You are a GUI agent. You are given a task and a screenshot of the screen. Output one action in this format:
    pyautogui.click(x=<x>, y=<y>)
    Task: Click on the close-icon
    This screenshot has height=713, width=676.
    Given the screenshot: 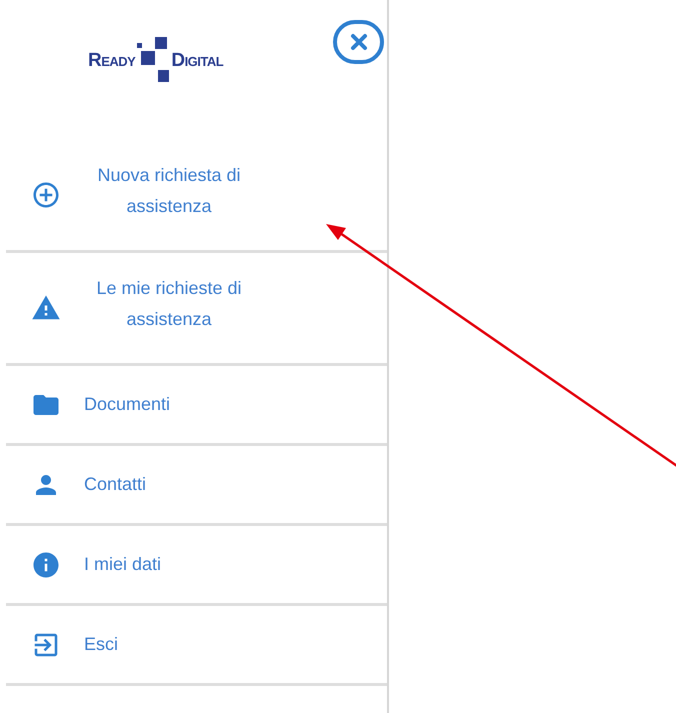 What is the action you would take?
    pyautogui.click(x=358, y=42)
    